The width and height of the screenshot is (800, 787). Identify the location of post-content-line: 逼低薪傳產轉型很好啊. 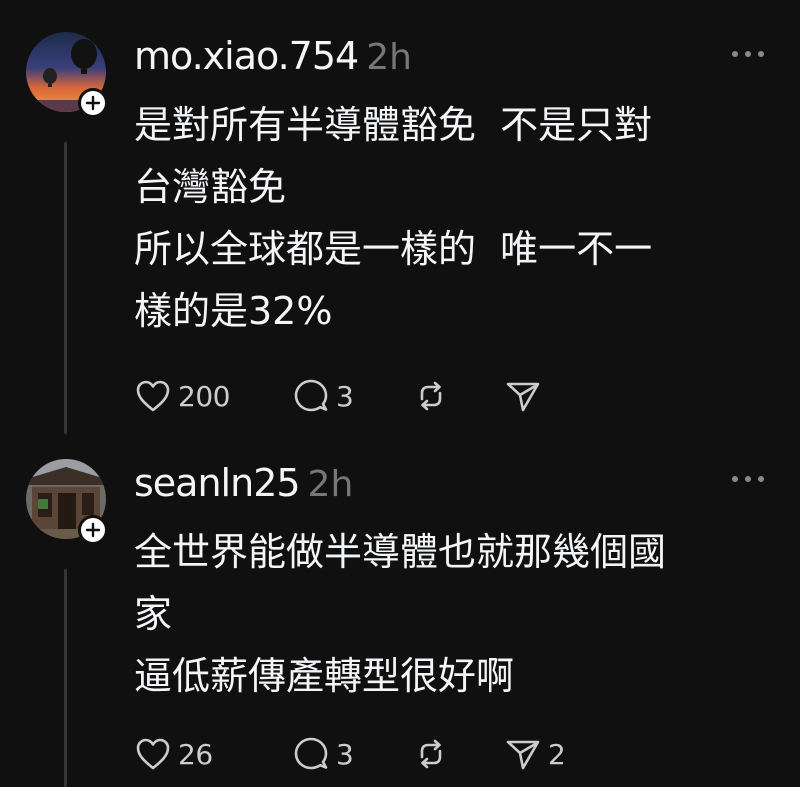
(324, 676).